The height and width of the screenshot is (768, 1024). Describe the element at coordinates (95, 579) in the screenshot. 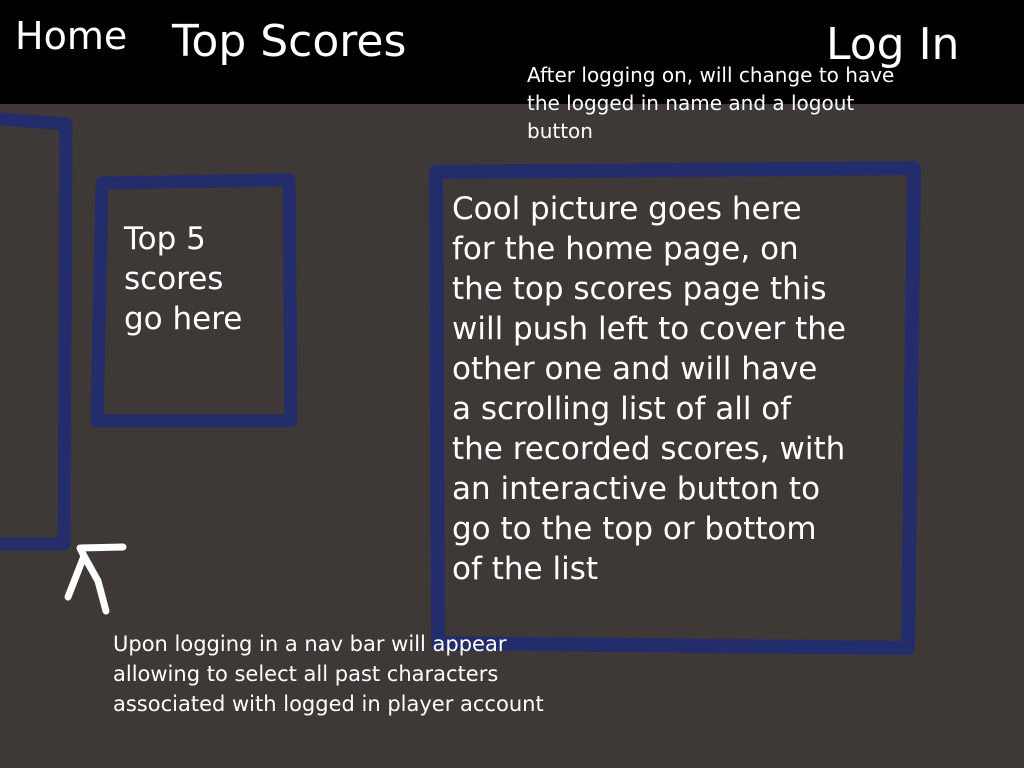

I see `arrow-icon` at that location.